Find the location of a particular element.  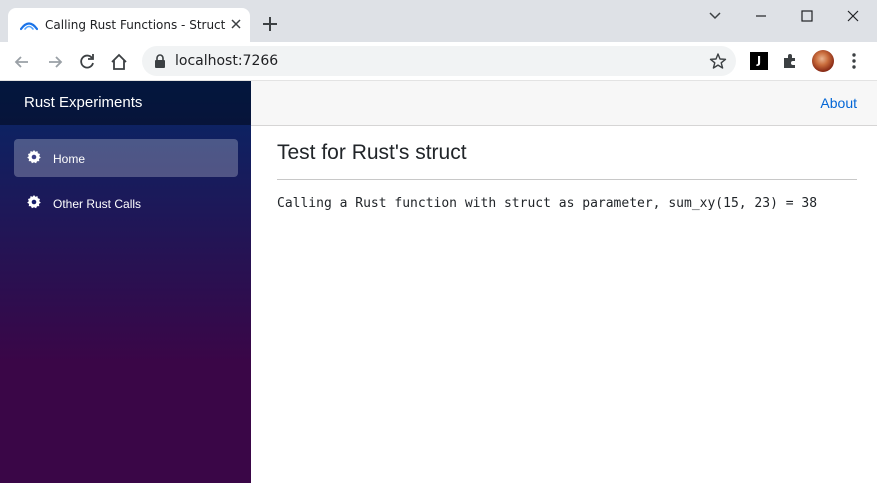

close-window-icon is located at coordinates (853, 16).